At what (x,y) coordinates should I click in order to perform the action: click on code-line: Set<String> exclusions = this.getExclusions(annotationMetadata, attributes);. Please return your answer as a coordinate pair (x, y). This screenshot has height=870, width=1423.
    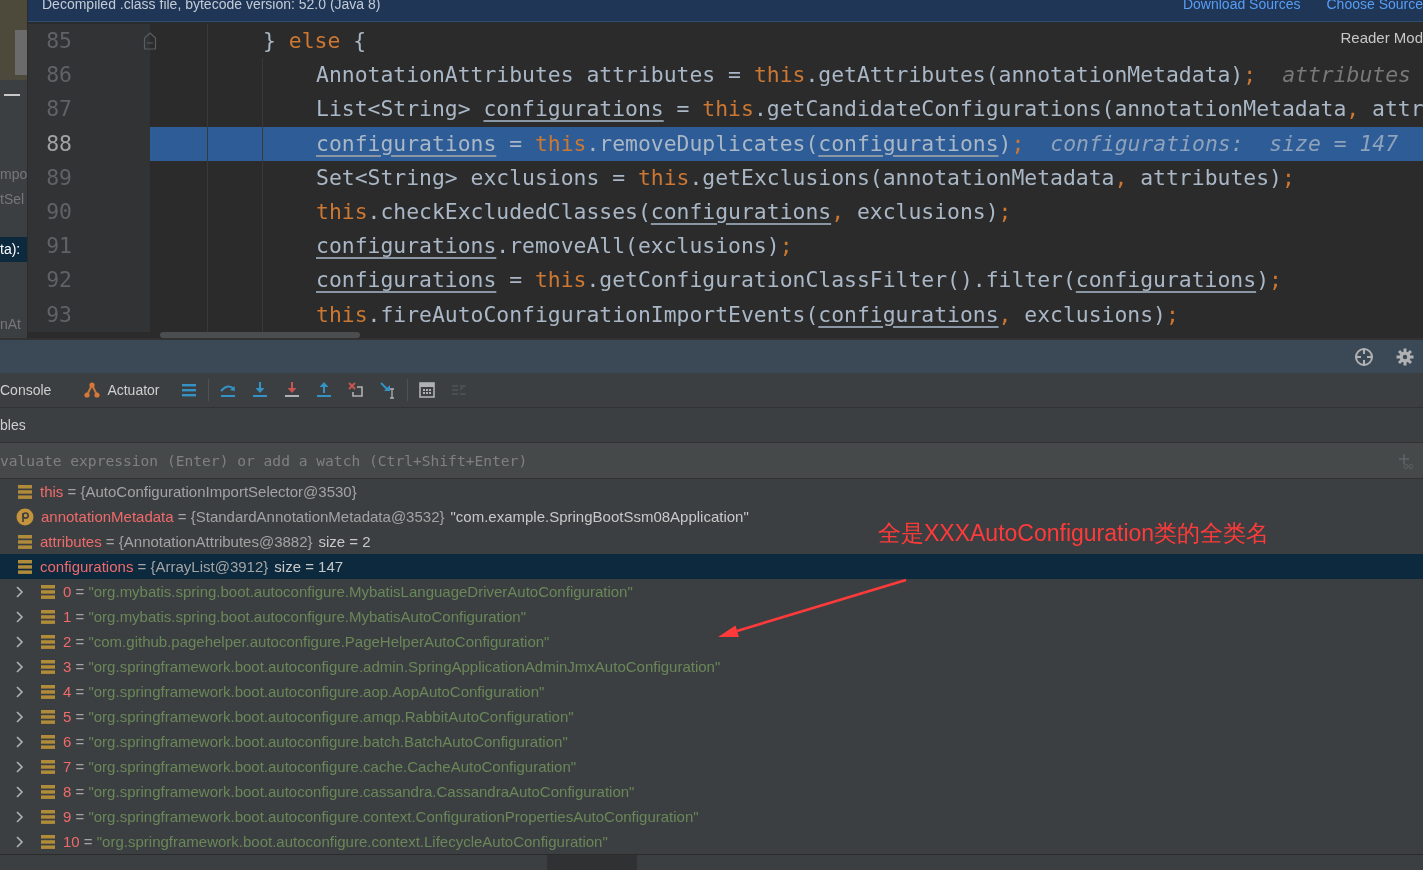
    Looking at the image, I should click on (805, 177).